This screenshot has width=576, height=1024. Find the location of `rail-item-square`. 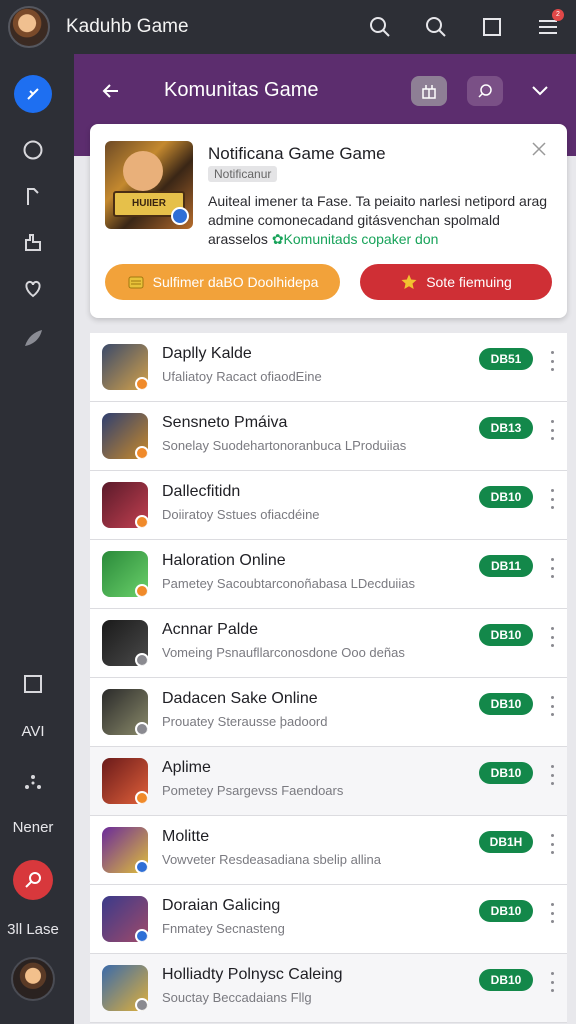

rail-item-square is located at coordinates (33, 684).